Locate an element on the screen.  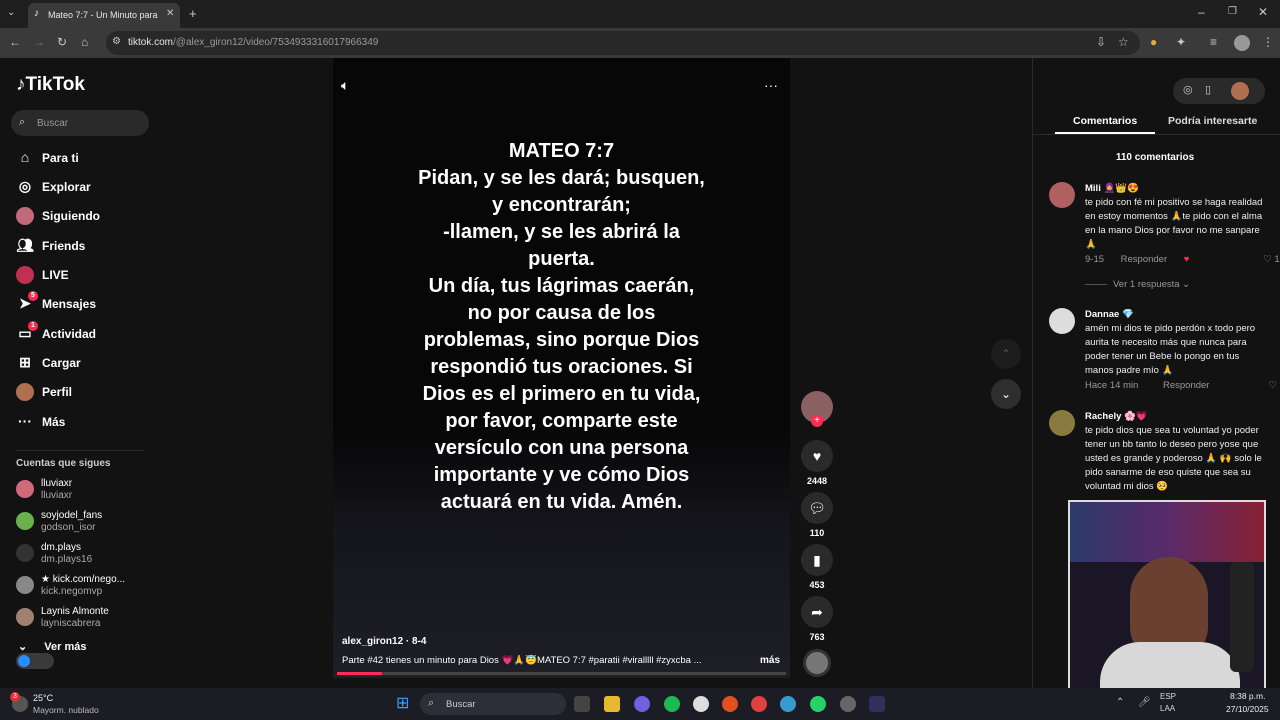
save-button: ▮ 453 is located at coordinates (817, 567).